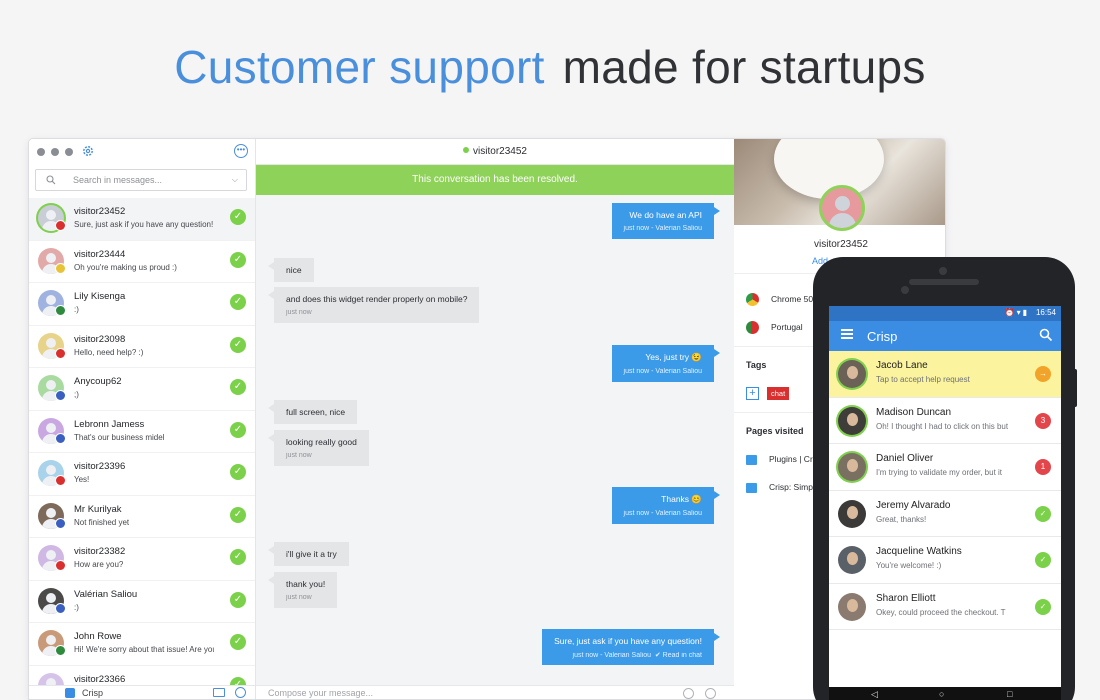 The width and height of the screenshot is (1100, 700). What do you see at coordinates (291, 270) in the screenshot?
I see `incoming-message: nice` at bounding box center [291, 270].